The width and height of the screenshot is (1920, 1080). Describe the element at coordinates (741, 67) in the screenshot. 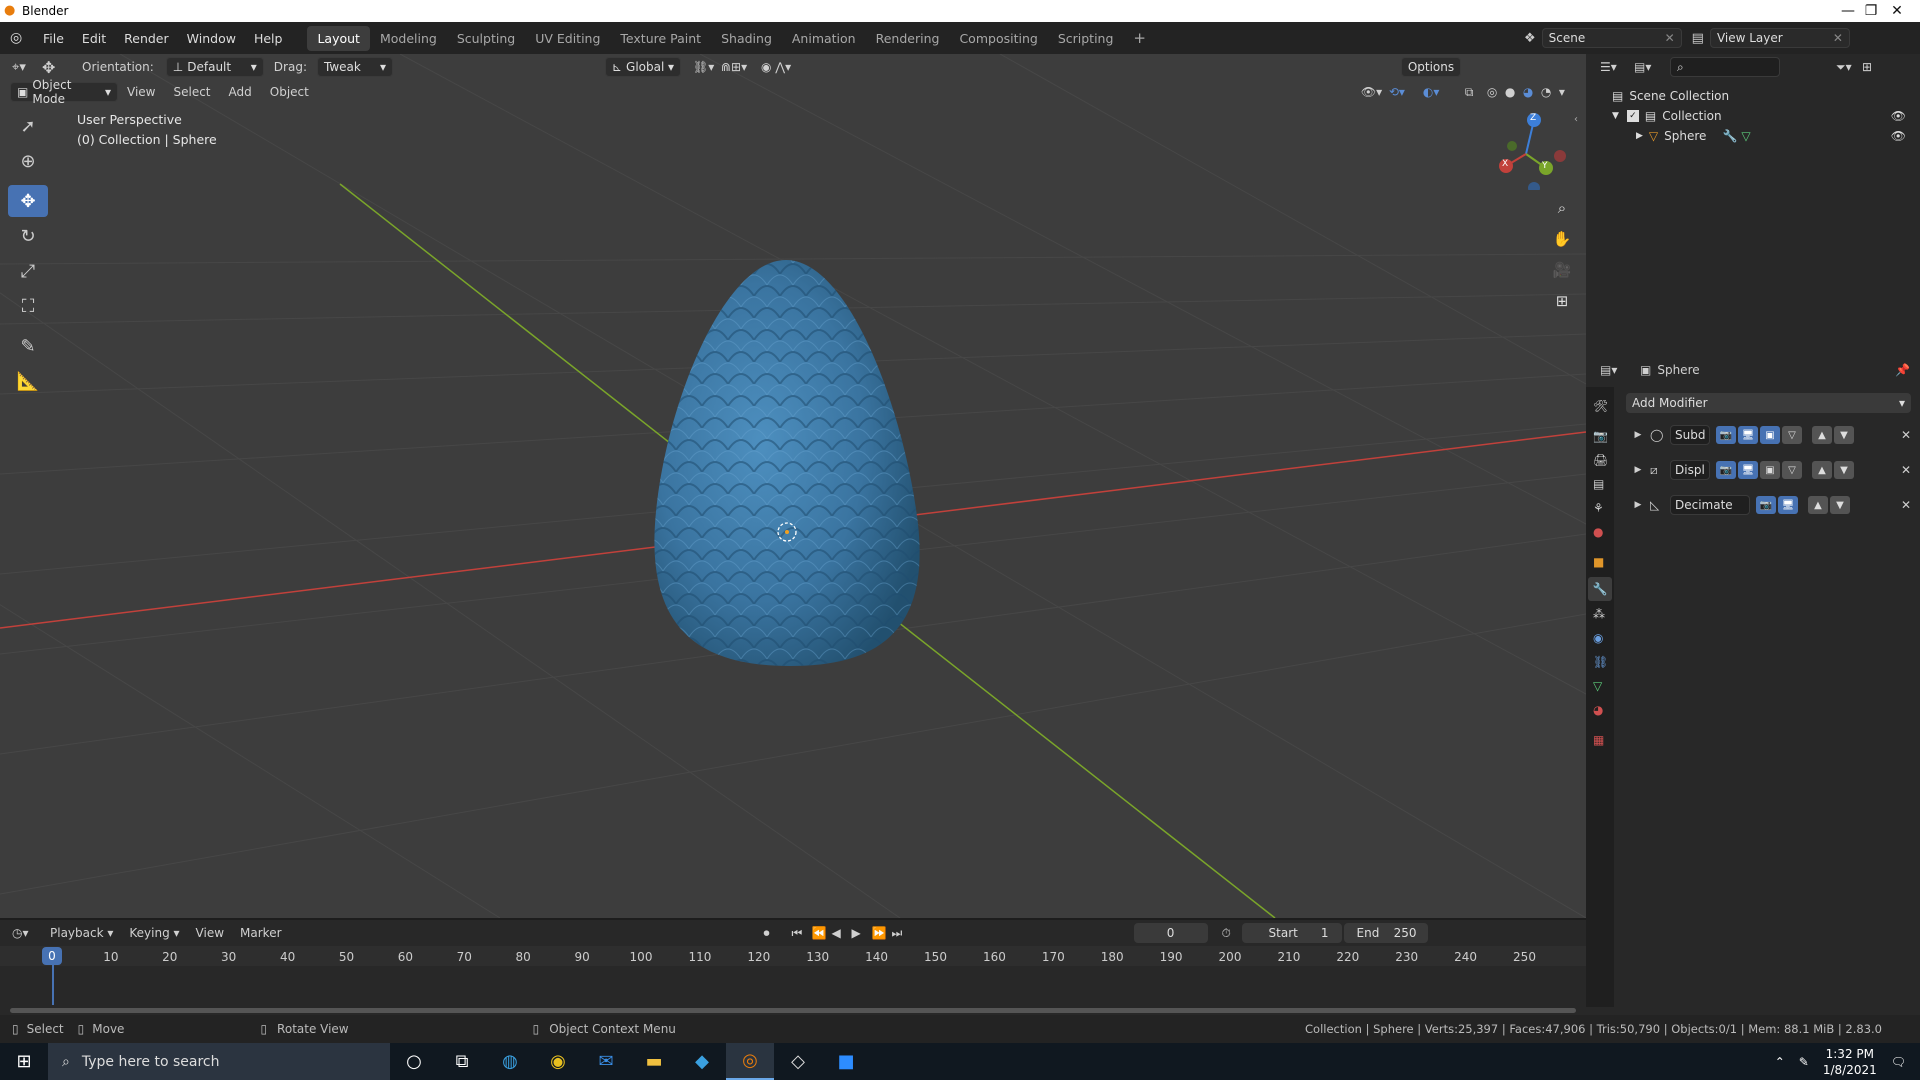

I see `snap-icon: ⋒⊞▾` at that location.